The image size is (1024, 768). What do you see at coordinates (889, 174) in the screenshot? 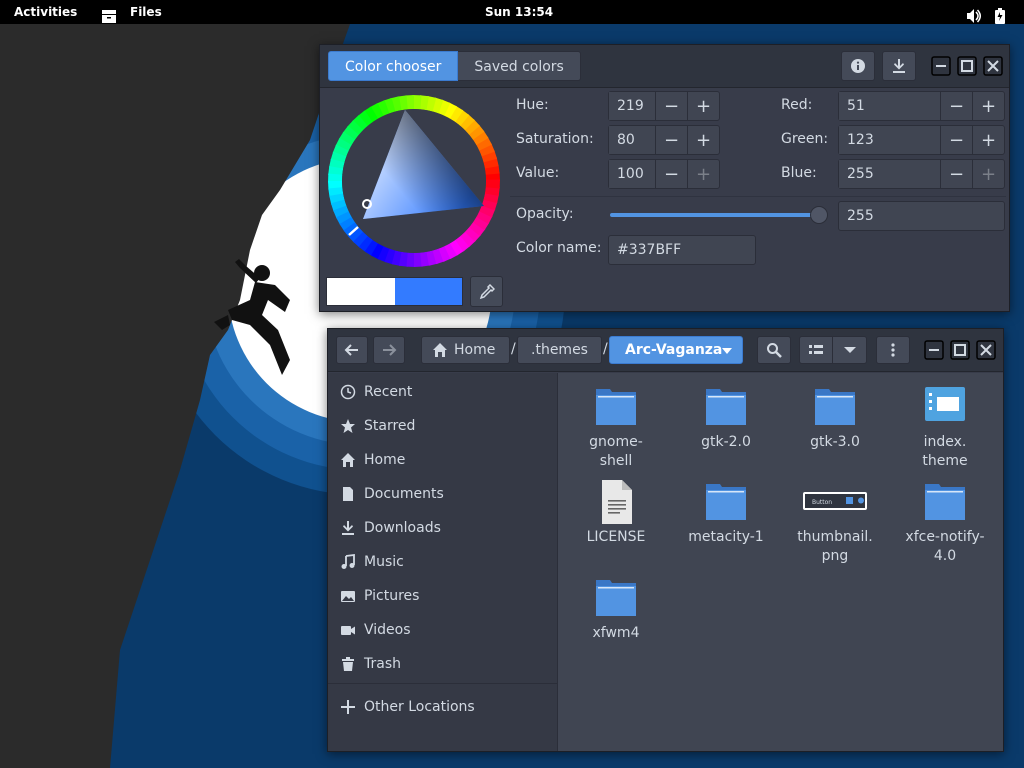
I see `blue-value: 255` at bounding box center [889, 174].